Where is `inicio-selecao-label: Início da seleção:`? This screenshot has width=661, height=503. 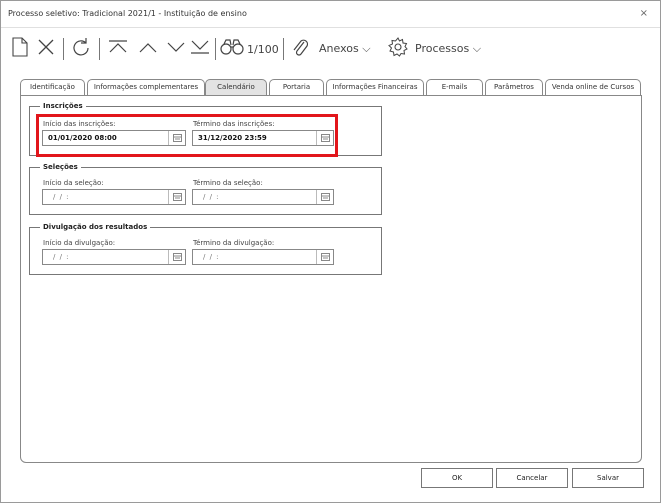
inicio-selecao-label: Início da seleção: is located at coordinates (73, 183).